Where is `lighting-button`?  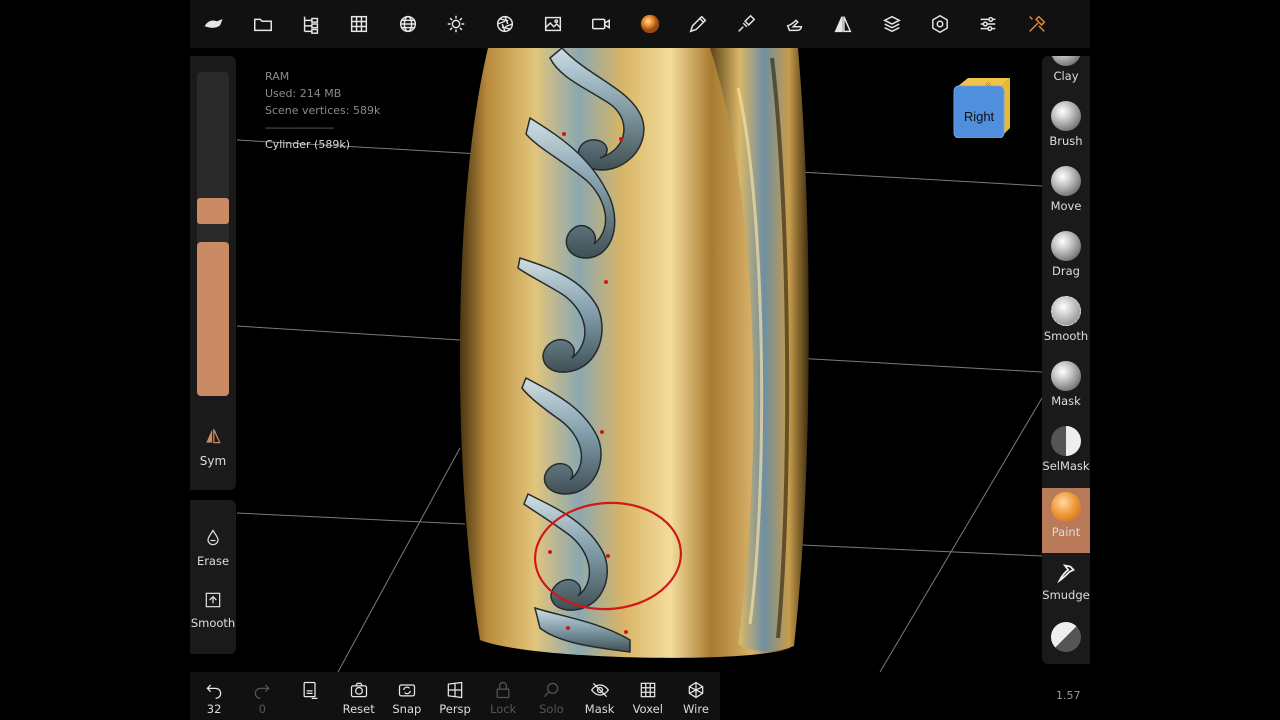
lighting-button is located at coordinates (456, 24).